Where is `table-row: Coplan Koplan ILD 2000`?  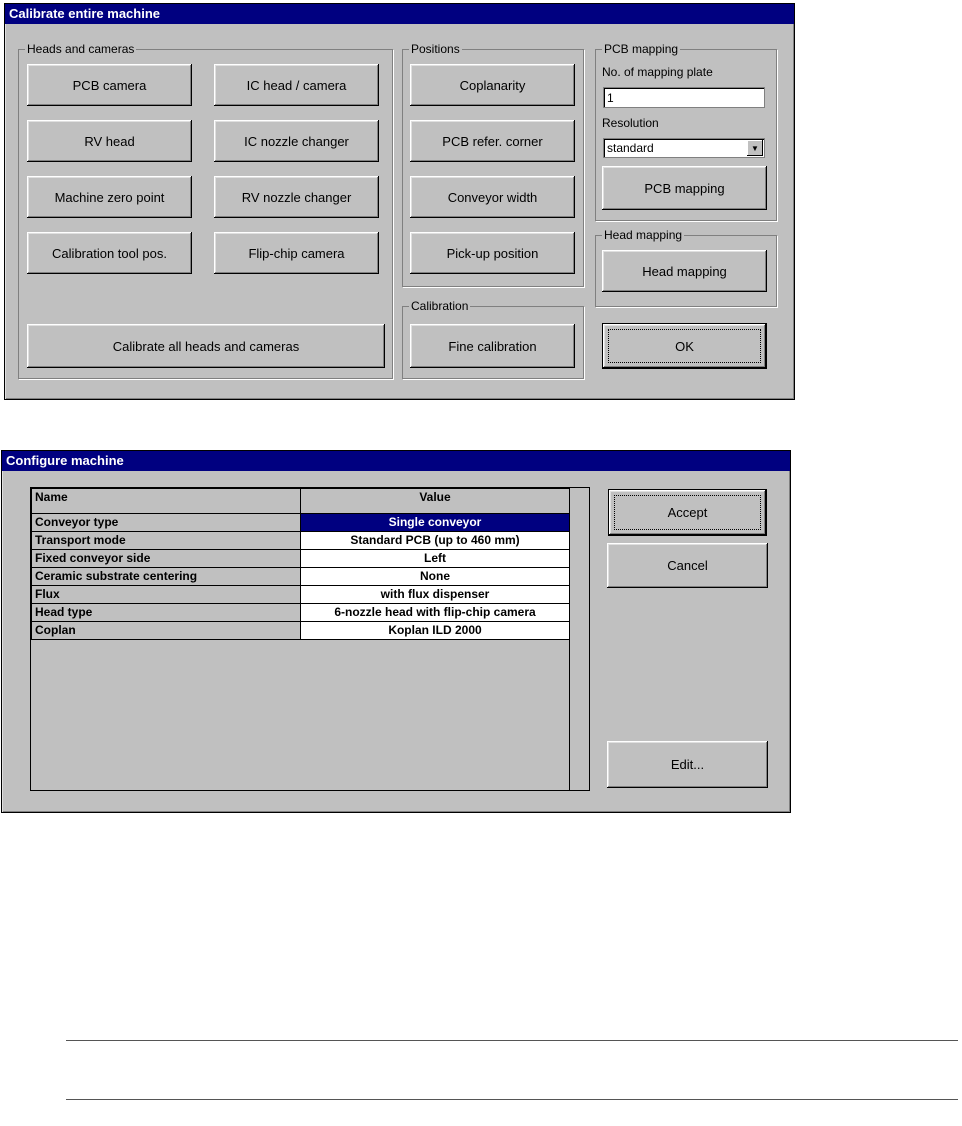
table-row: Coplan Koplan ILD 2000 is located at coordinates (300, 630).